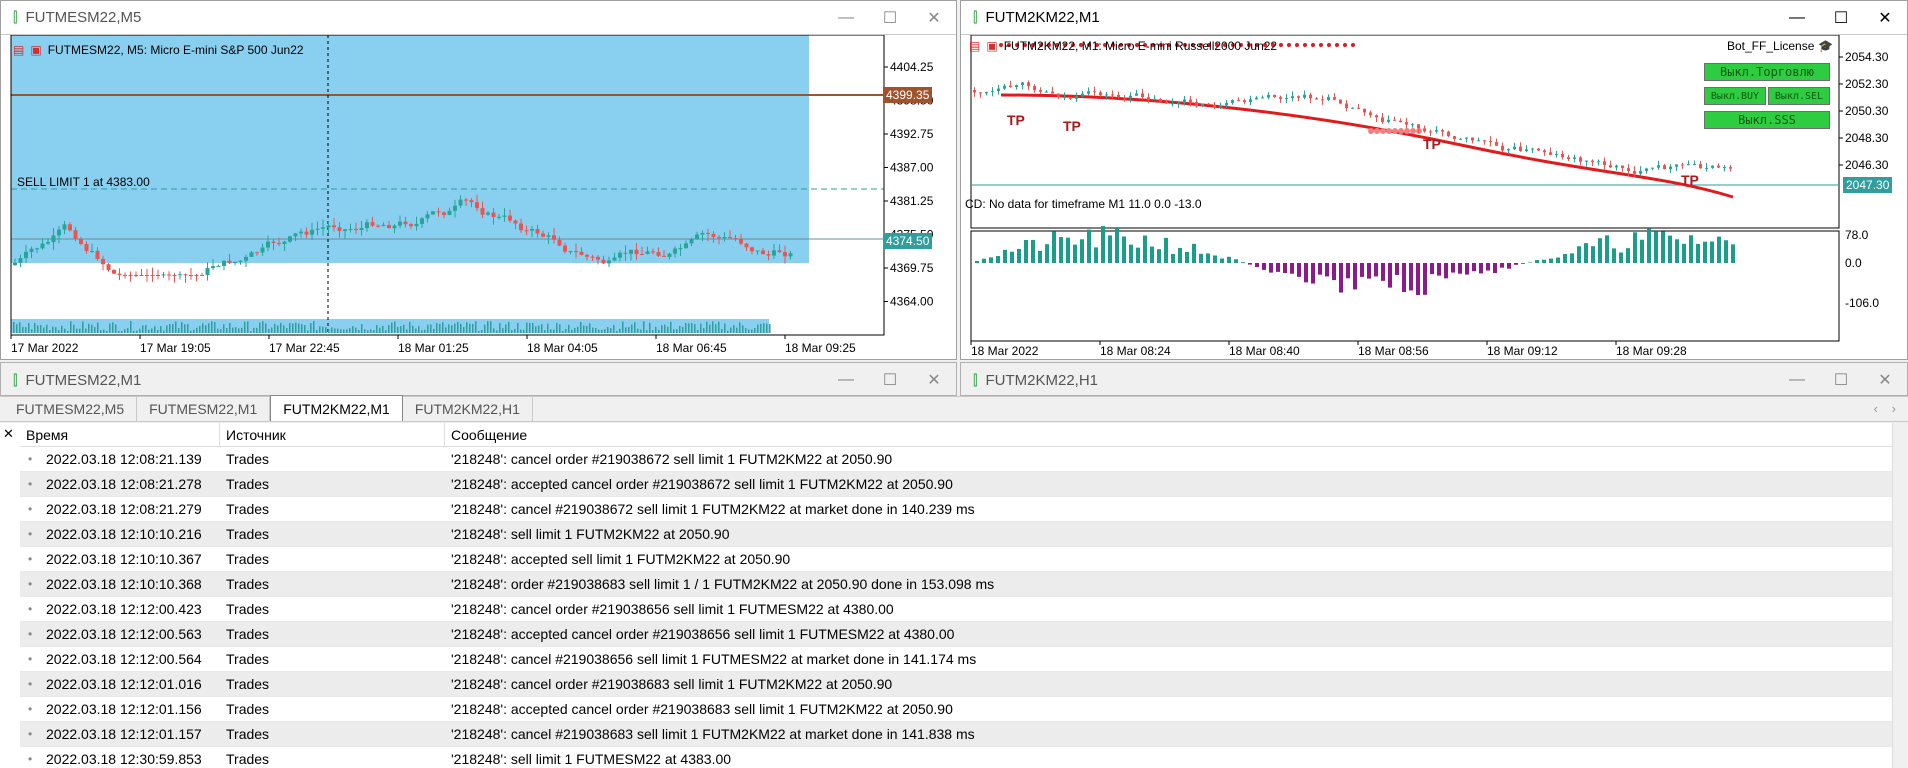 This screenshot has height=768, width=1908. What do you see at coordinates (8, 434) in the screenshot?
I see `close-icon: ✕` at bounding box center [8, 434].